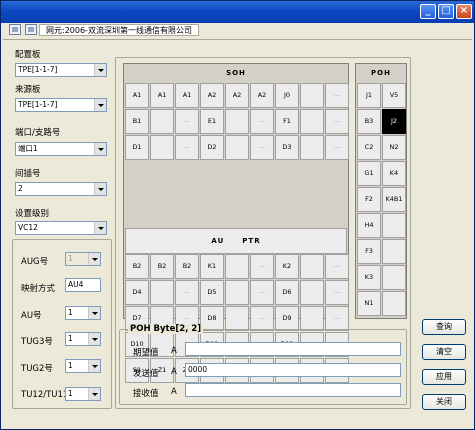 Image resolution: width=475 pixels, height=430 pixels. I want to click on slot-select: 2, so click(61, 189).